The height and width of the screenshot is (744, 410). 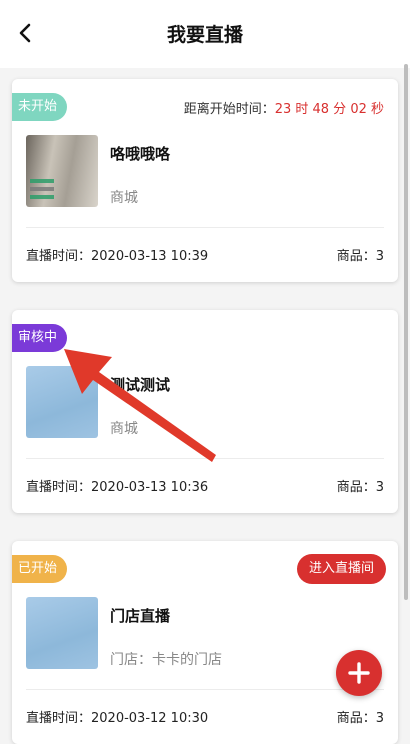 What do you see at coordinates (140, 616) in the screenshot?
I see `live-name: 门店直播` at bounding box center [140, 616].